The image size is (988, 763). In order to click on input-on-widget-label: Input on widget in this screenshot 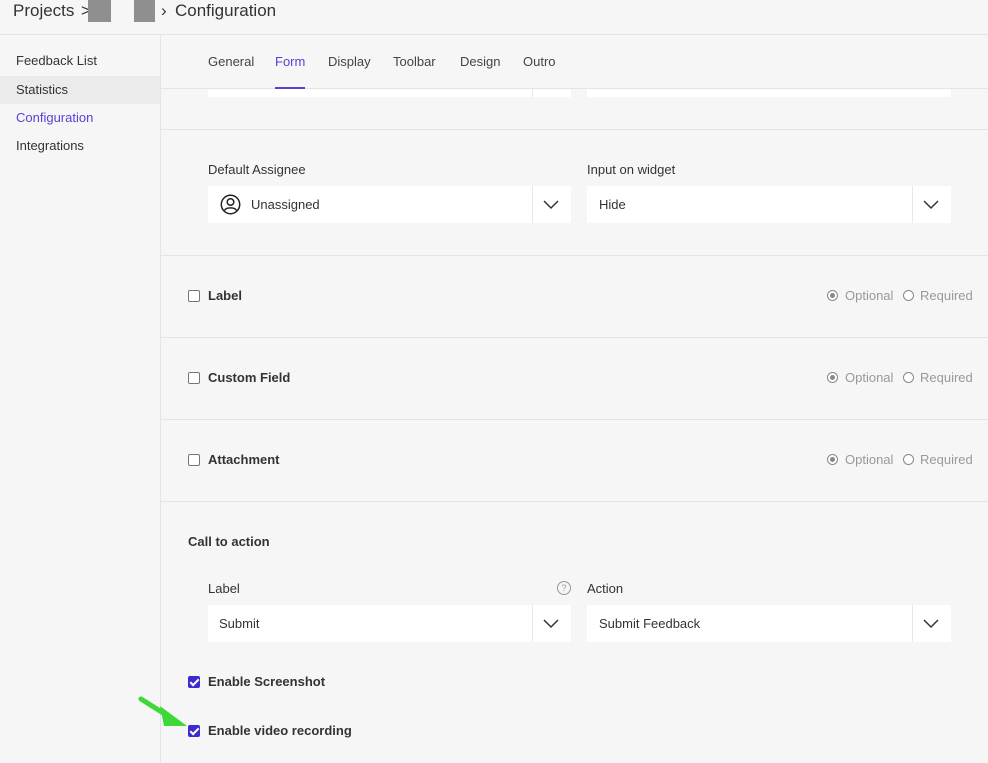, I will do `click(631, 169)`.